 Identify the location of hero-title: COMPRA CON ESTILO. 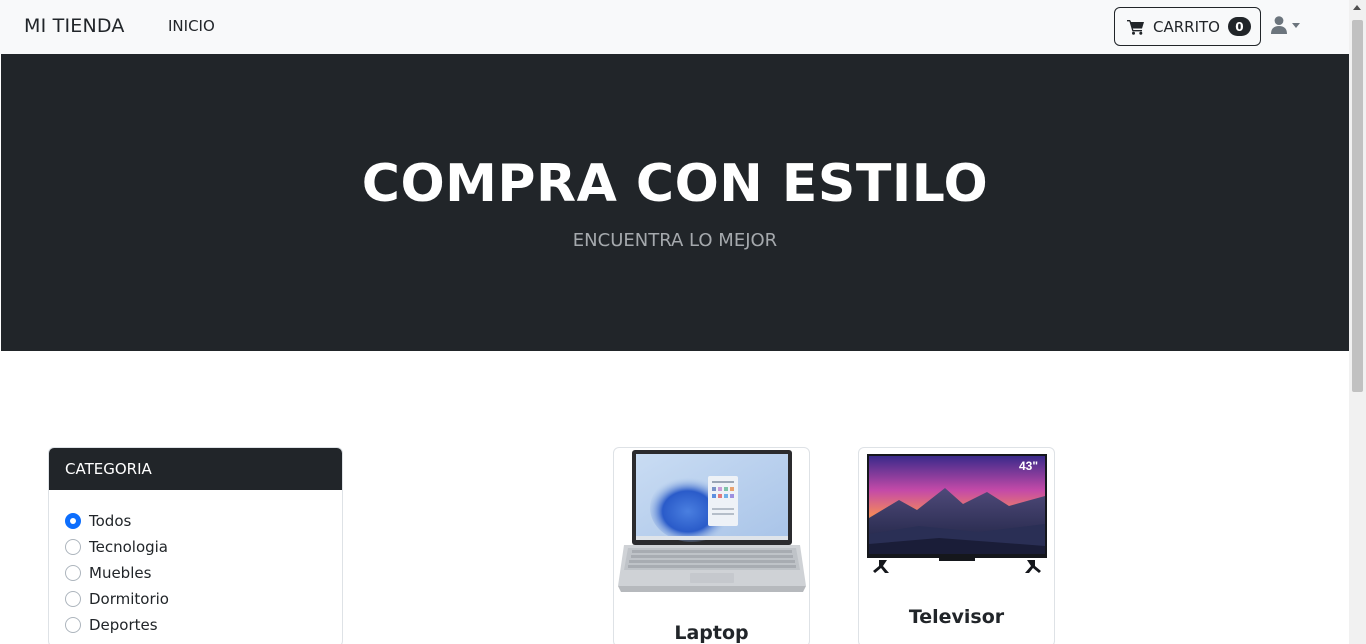
(675, 184).